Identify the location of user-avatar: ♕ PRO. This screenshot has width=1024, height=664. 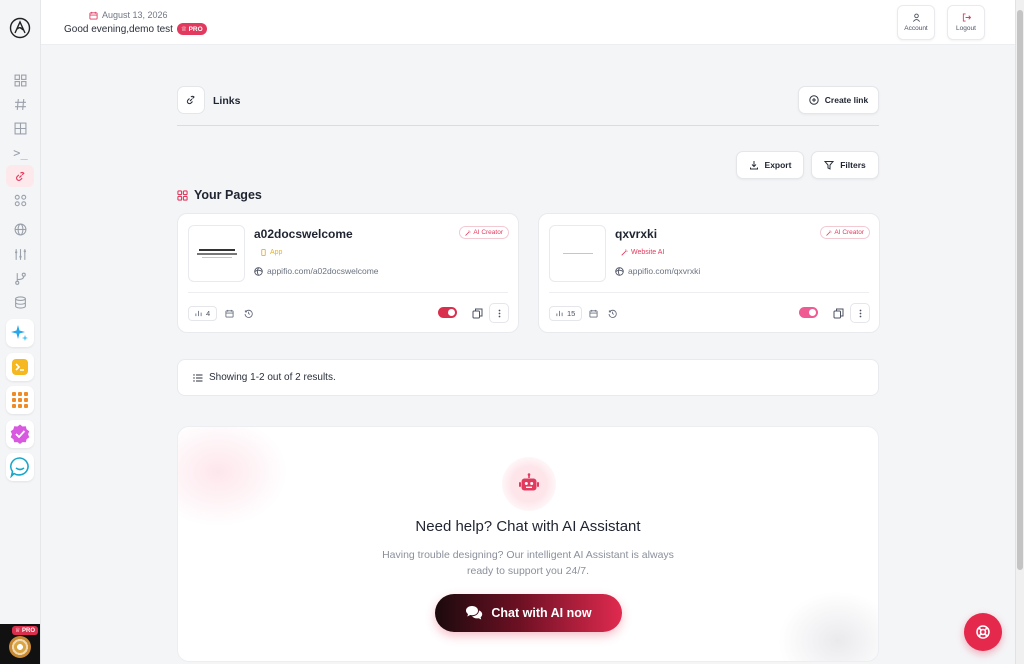
(20, 644).